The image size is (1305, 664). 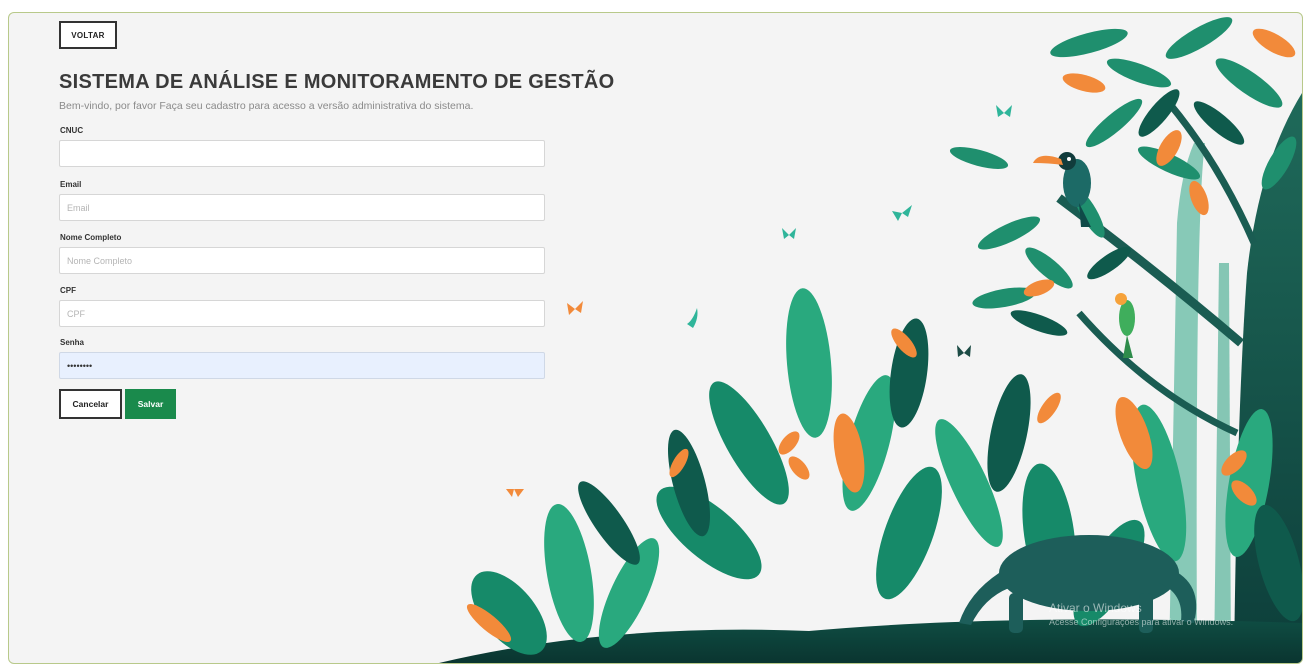 What do you see at coordinates (302, 313) in the screenshot?
I see `cpf-field` at bounding box center [302, 313].